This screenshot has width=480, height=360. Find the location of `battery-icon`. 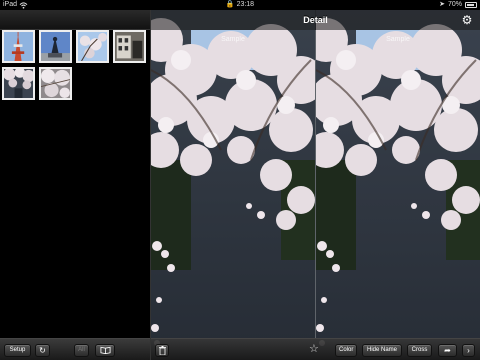

battery-icon is located at coordinates (471, 5).